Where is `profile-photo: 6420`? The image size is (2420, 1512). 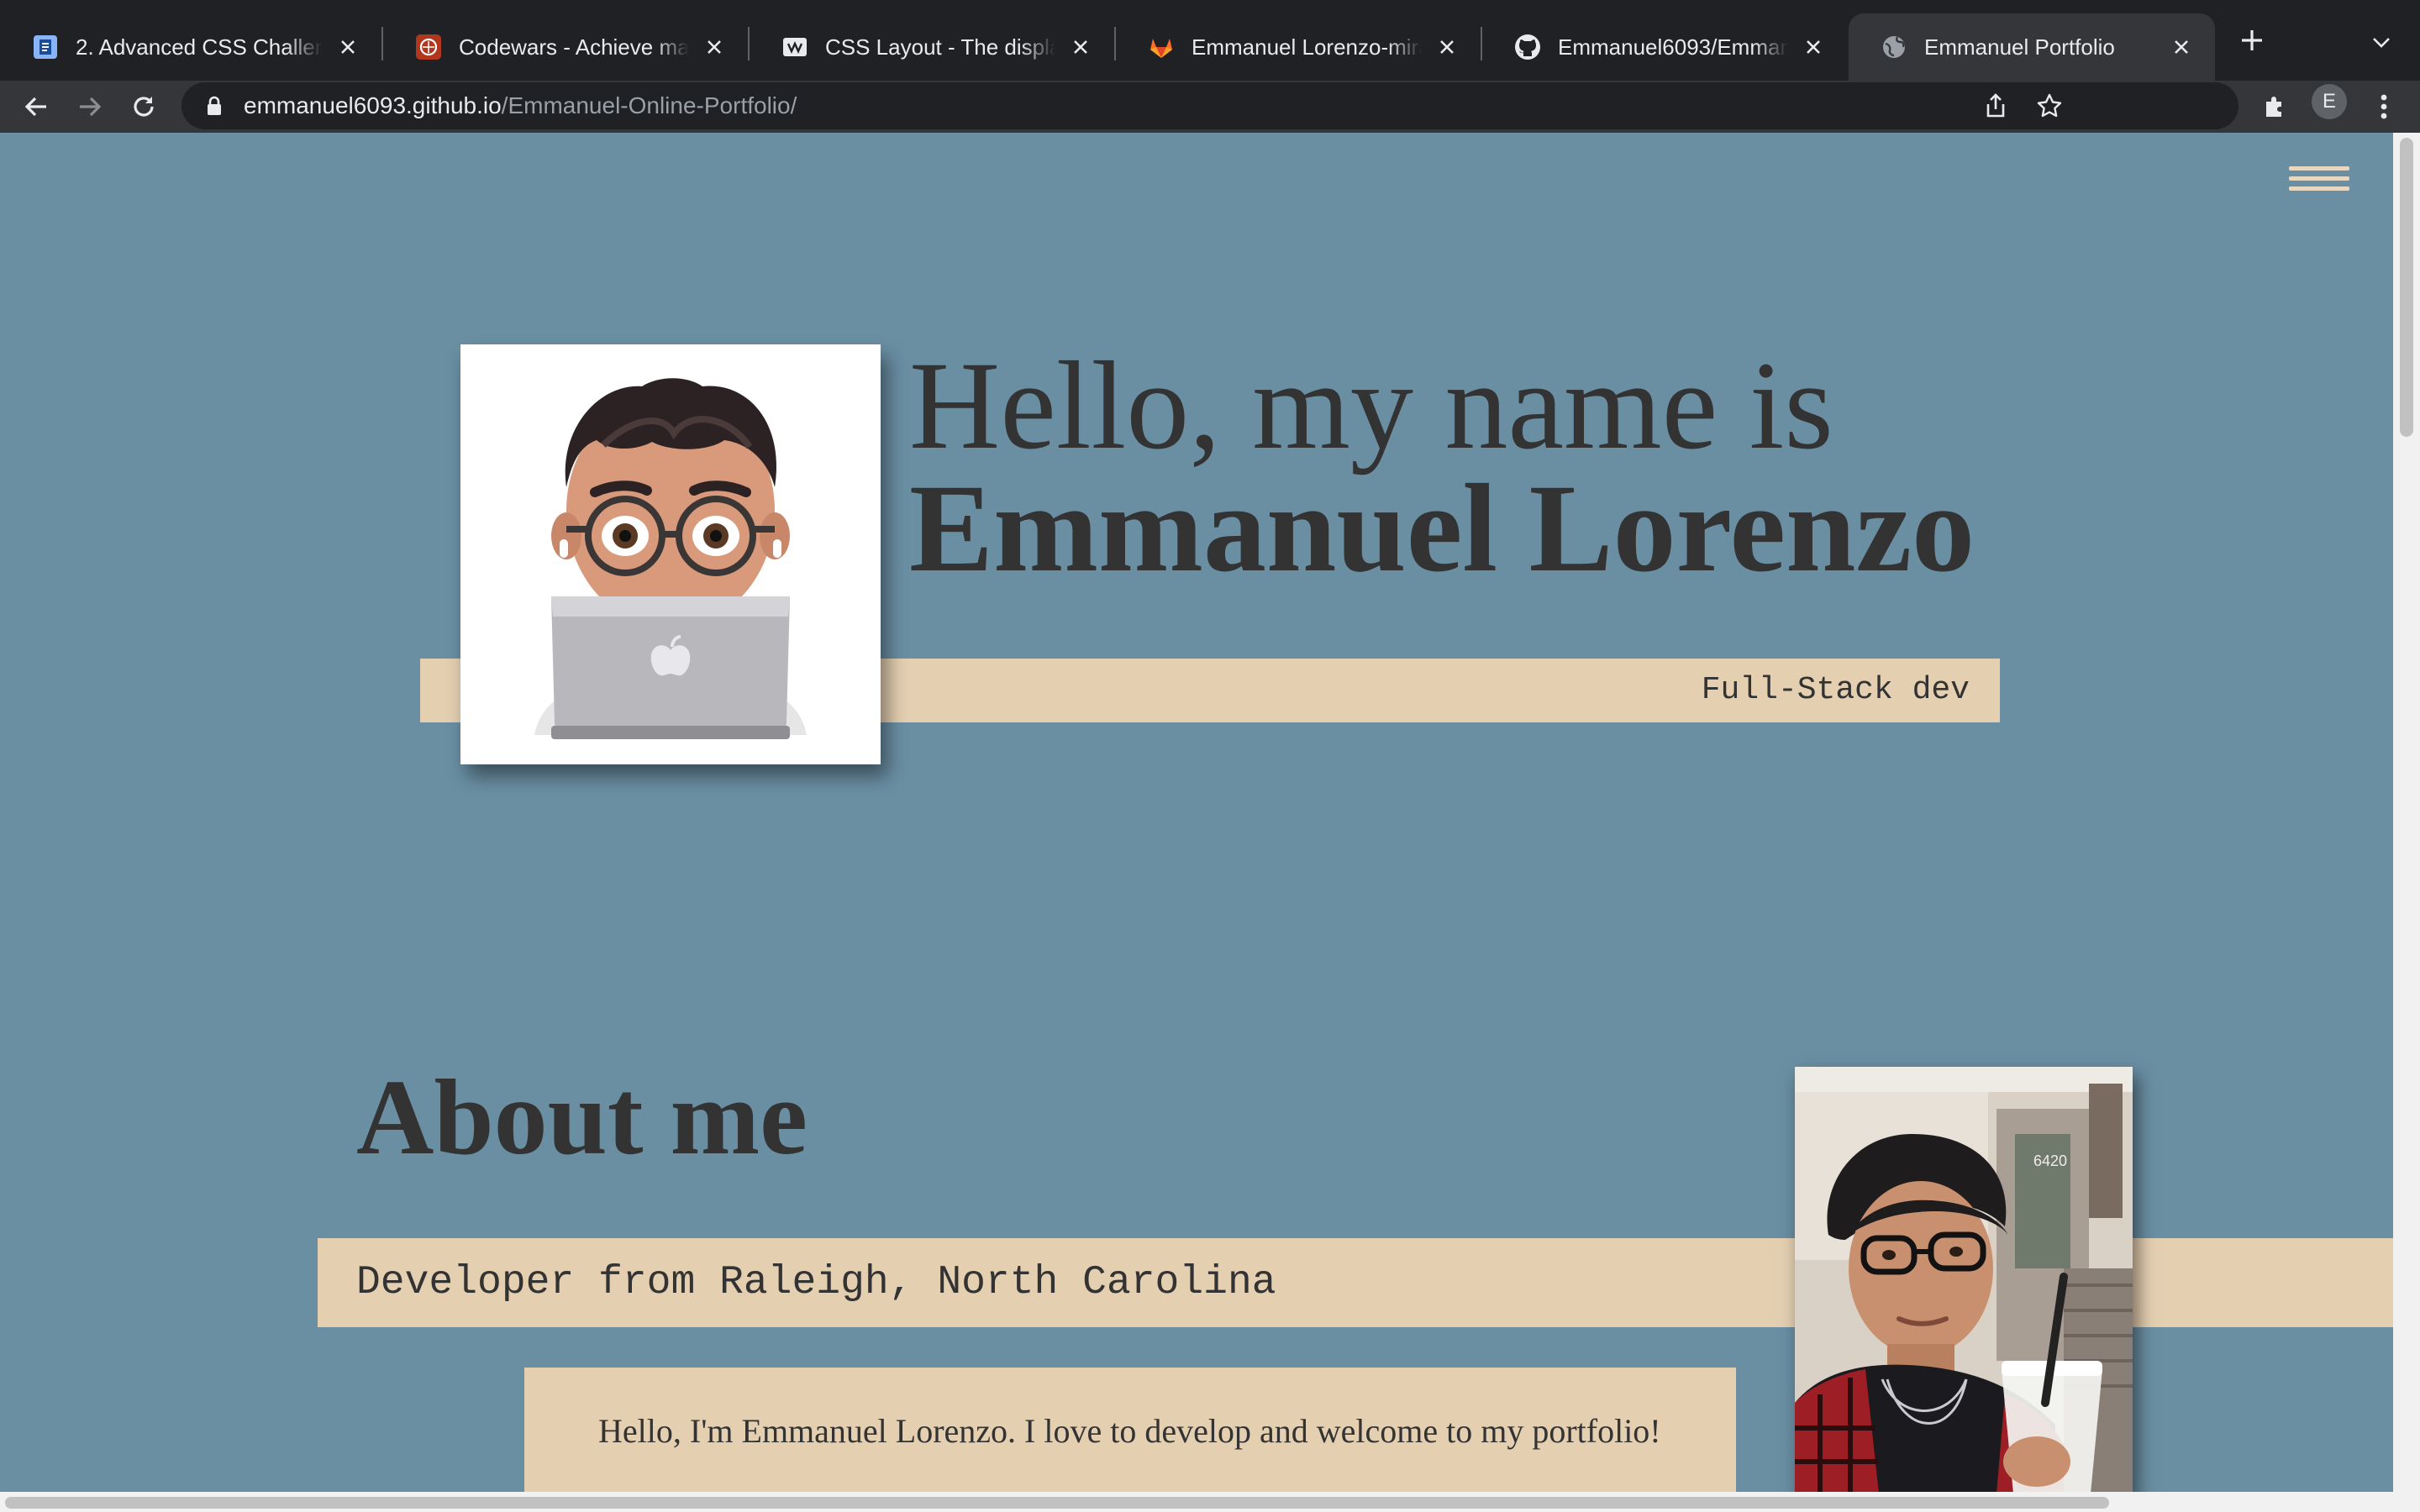
profile-photo: 6420 is located at coordinates (1964, 1280).